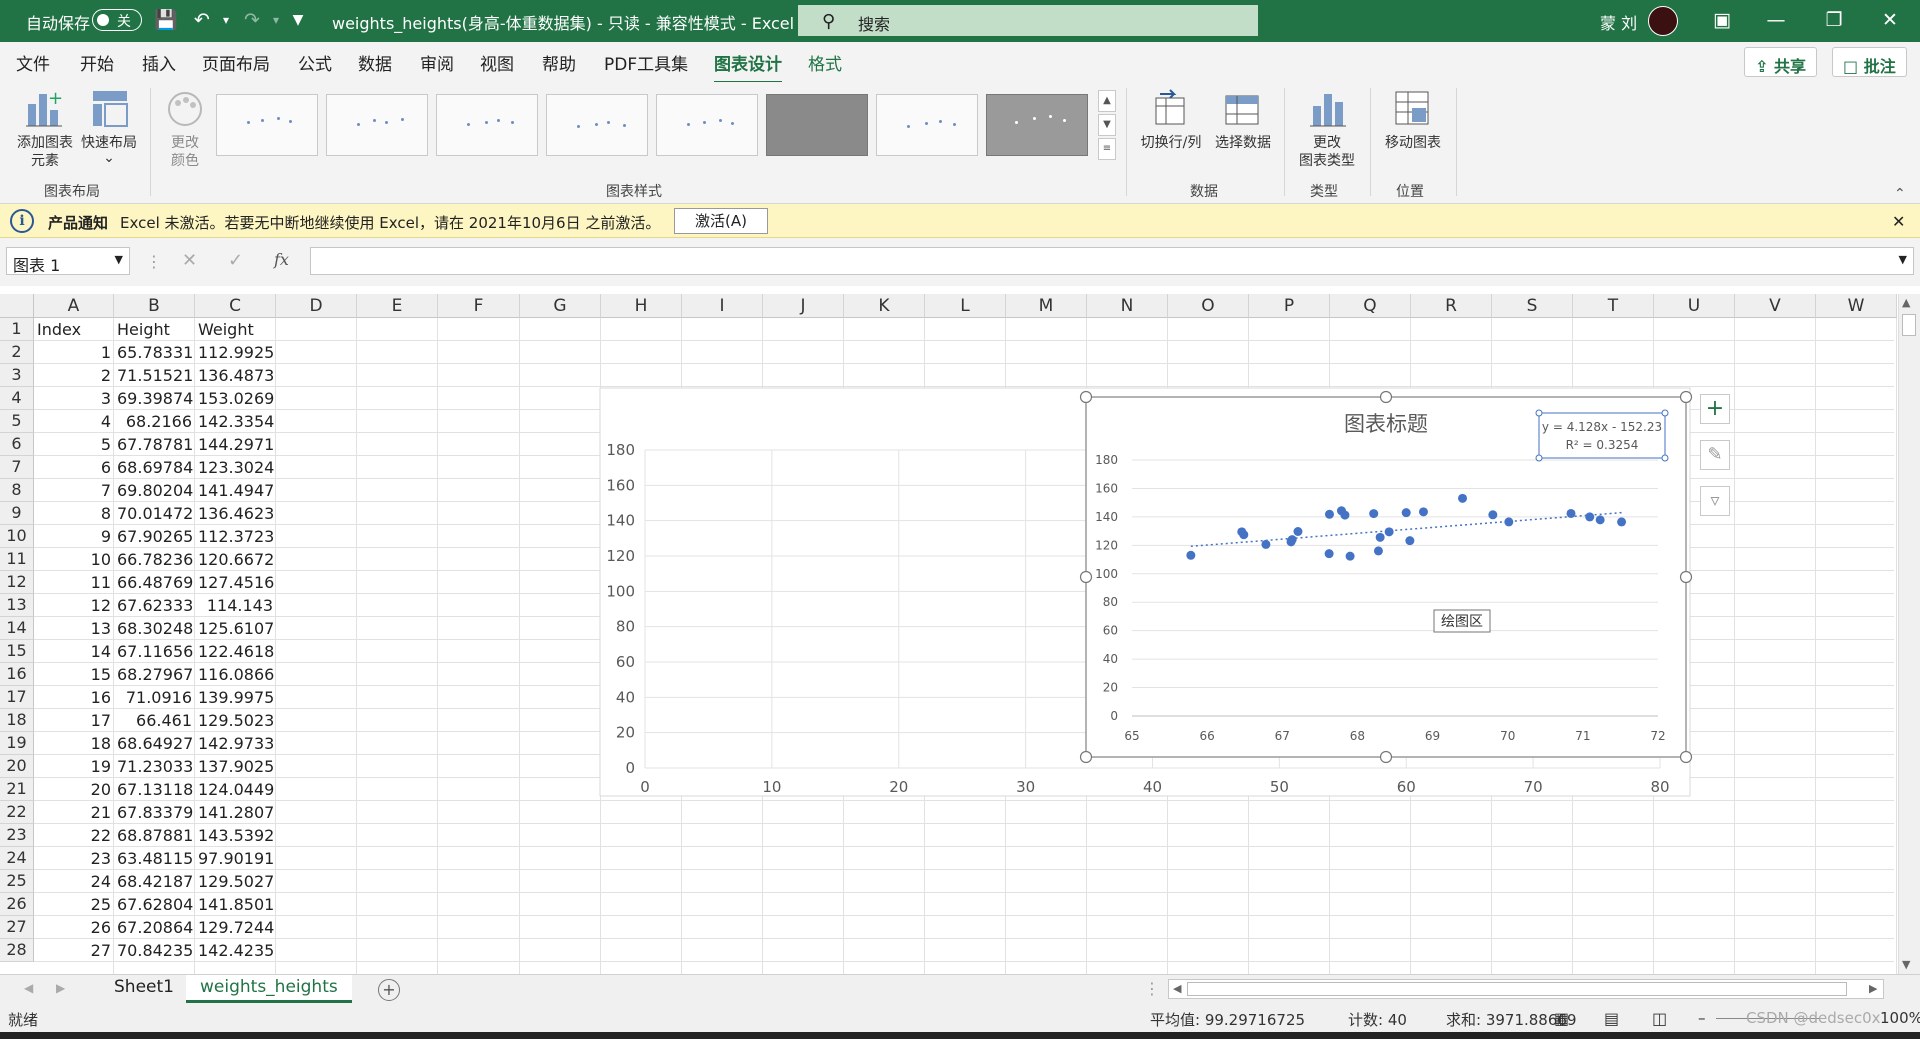 This screenshot has height=1039, width=1920. Describe the element at coordinates (1177, 988) in the screenshot. I see `scroll-left-icon: ◀` at that location.